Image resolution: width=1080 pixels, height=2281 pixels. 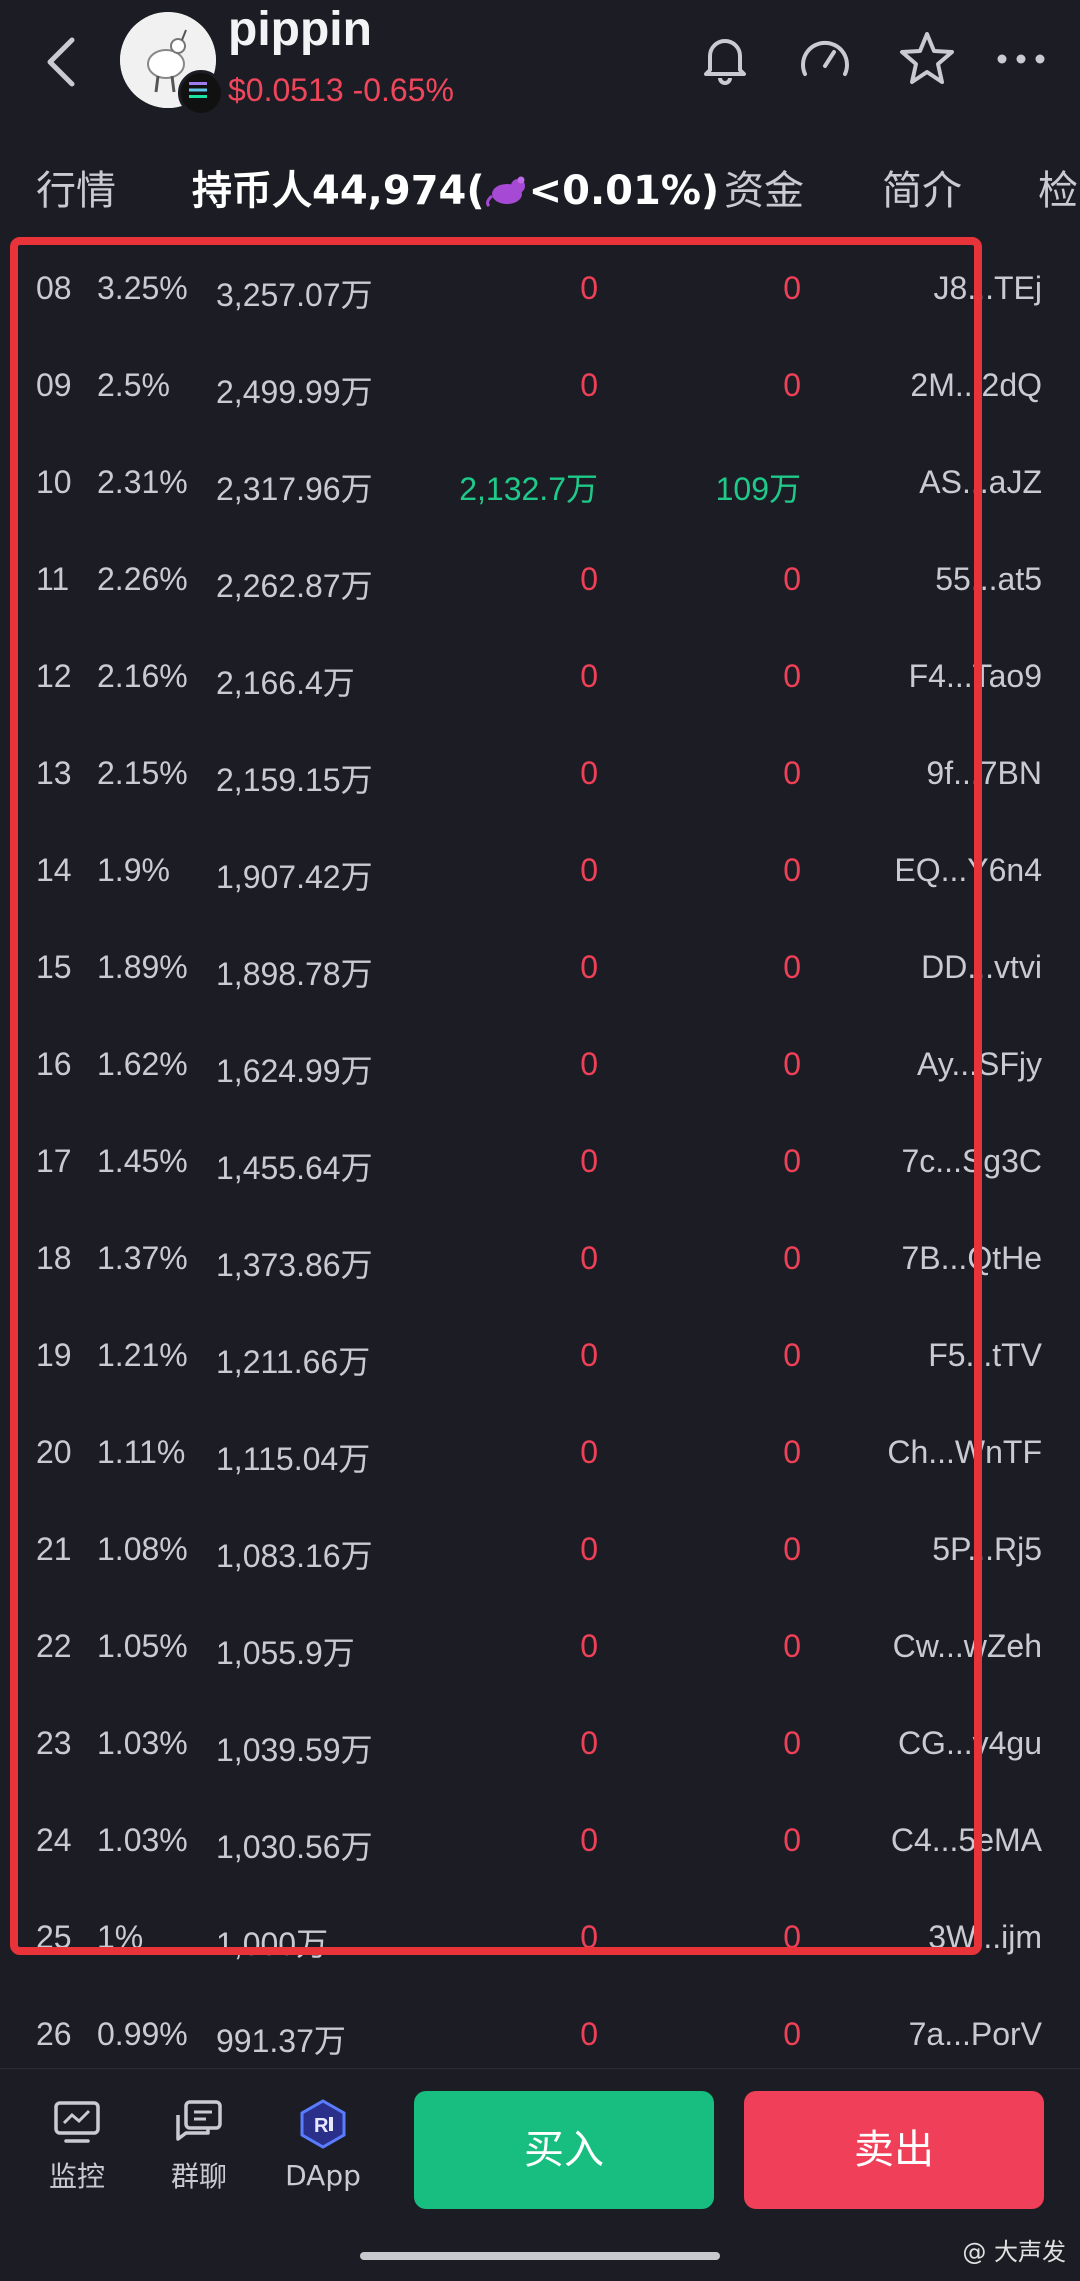 I want to click on holder-percent: 1.37%, so click(x=142, y=1258).